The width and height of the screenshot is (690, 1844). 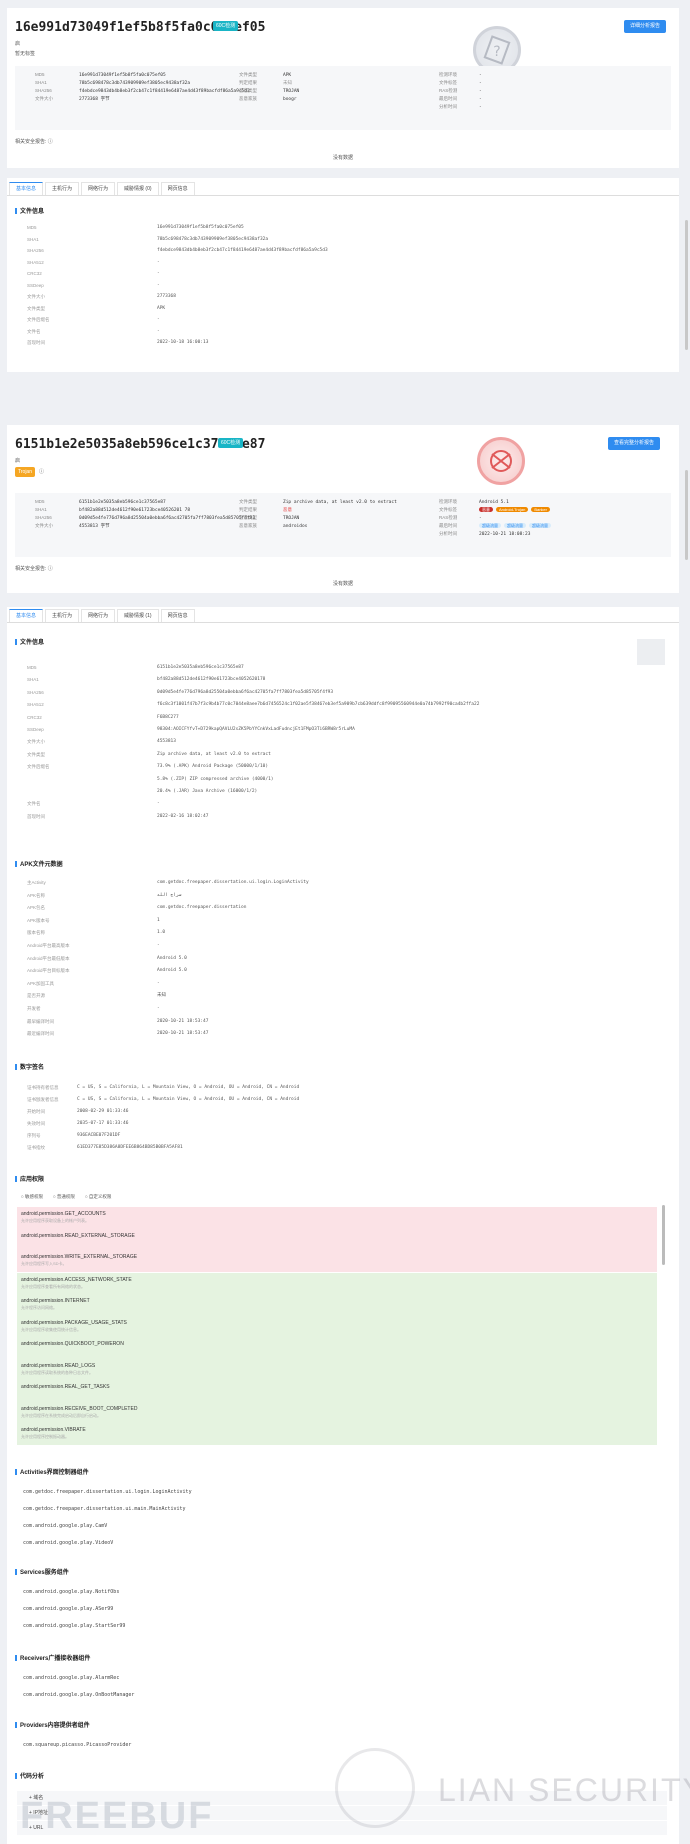 What do you see at coordinates (92, 780) in the screenshot?
I see `info-key` at bounding box center [92, 780].